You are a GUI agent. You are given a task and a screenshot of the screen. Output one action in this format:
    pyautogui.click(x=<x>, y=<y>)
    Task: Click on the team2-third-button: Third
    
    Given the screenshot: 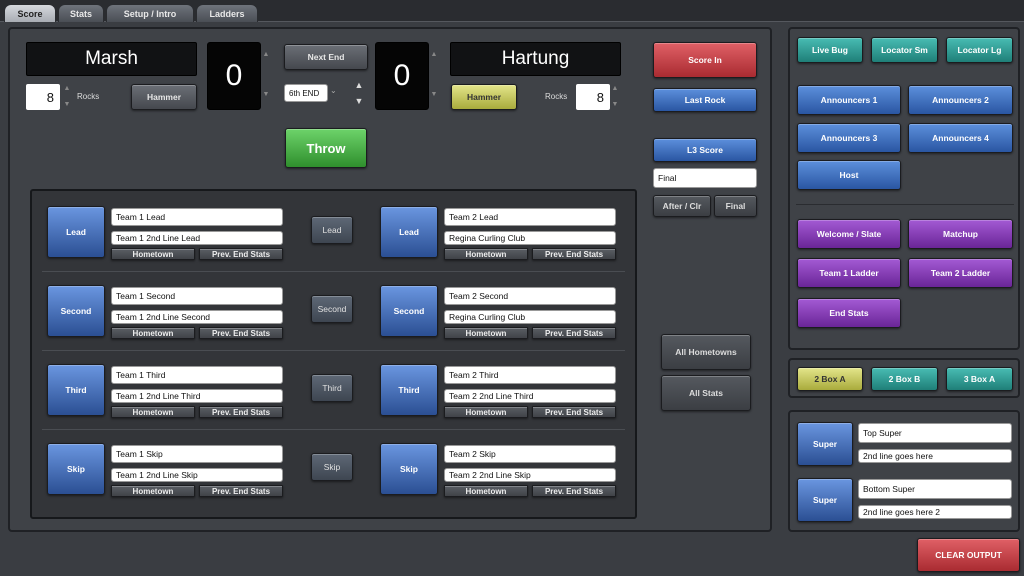 What is the action you would take?
    pyautogui.click(x=409, y=390)
    